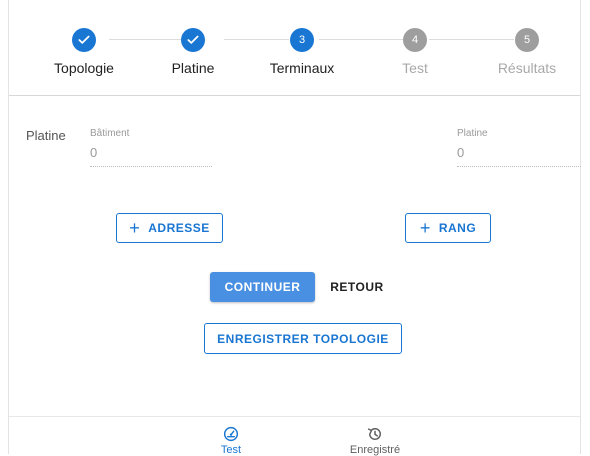 The height and width of the screenshot is (456, 590). What do you see at coordinates (231, 434) in the screenshot?
I see `speedometer-icon` at bounding box center [231, 434].